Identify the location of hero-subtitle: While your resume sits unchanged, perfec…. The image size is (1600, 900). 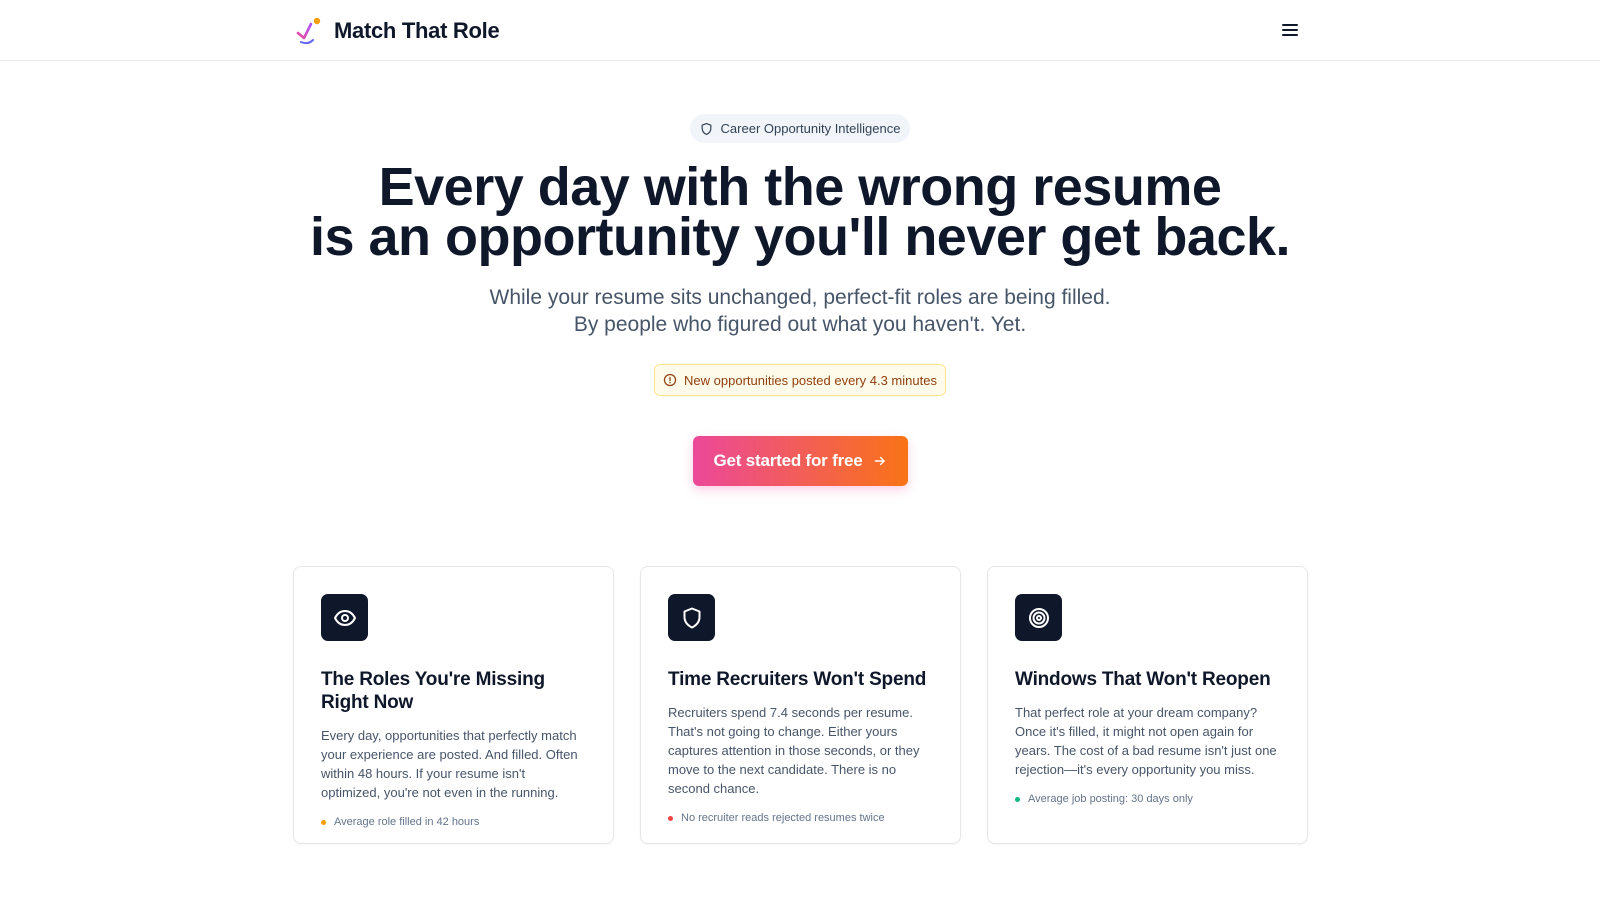
(800, 311).